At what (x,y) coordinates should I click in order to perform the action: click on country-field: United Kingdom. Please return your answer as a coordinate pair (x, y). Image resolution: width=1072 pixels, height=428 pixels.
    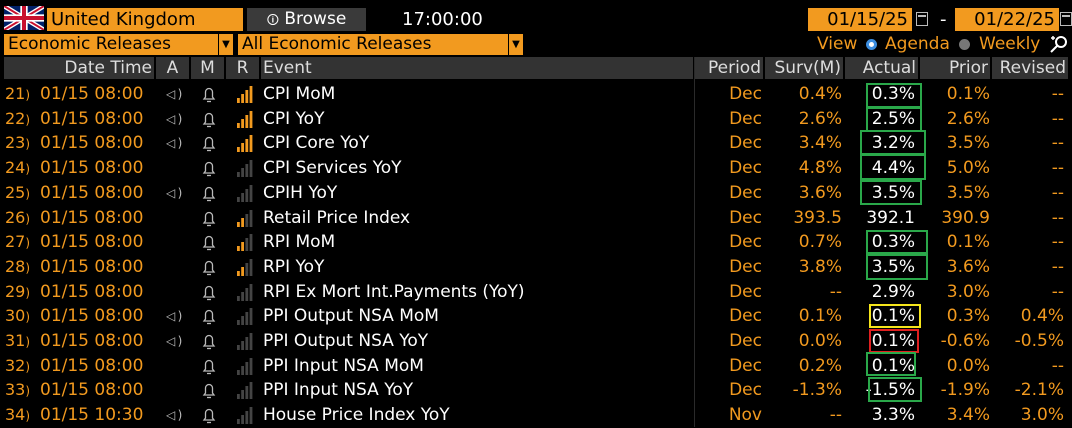
    Looking at the image, I should click on (145, 19).